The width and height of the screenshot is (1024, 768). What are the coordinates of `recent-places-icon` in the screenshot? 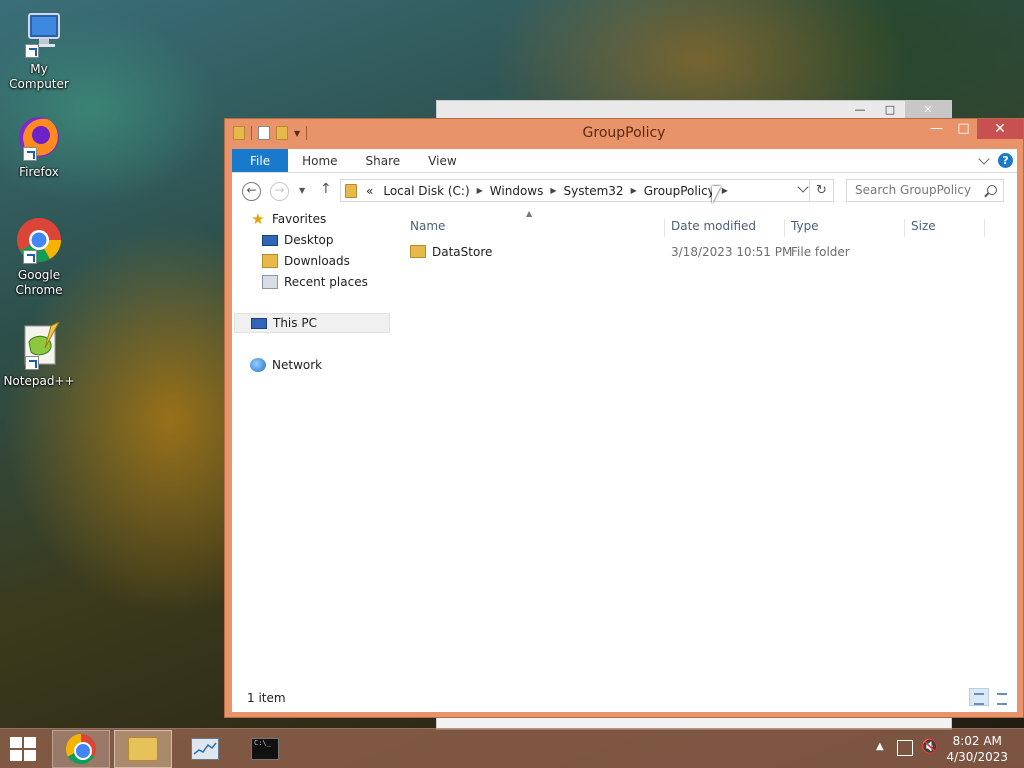 It's located at (270, 282).